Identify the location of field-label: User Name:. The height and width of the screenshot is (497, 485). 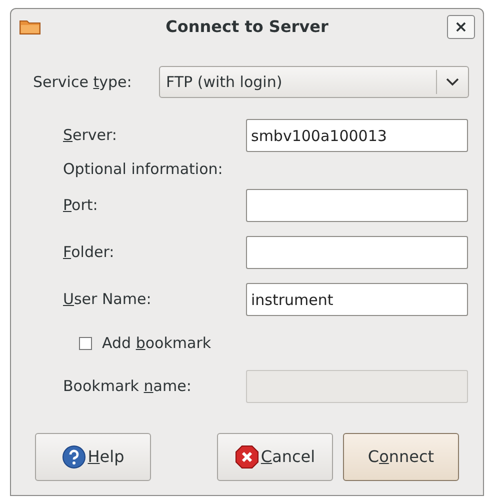
(107, 299).